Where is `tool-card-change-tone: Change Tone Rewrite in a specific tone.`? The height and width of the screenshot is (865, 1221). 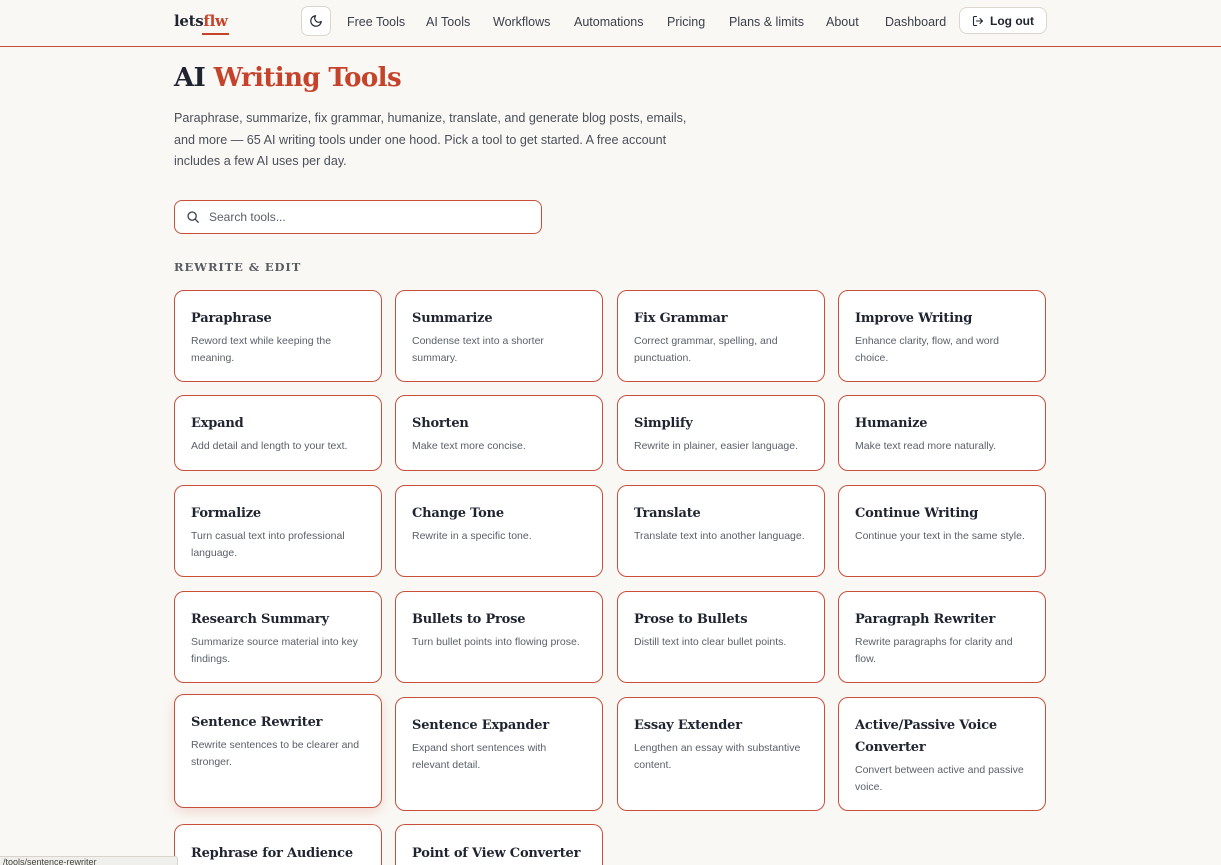 tool-card-change-tone: Change Tone Rewrite in a specific tone. is located at coordinates (499, 531).